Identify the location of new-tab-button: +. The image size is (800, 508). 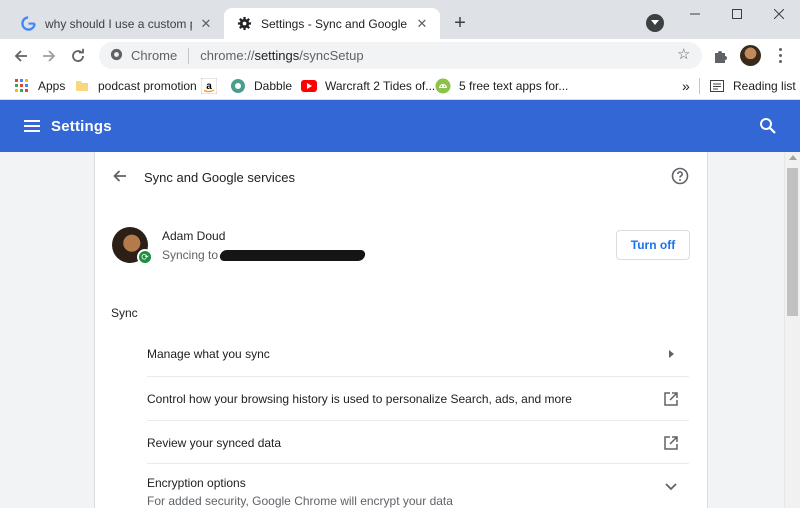
(460, 23).